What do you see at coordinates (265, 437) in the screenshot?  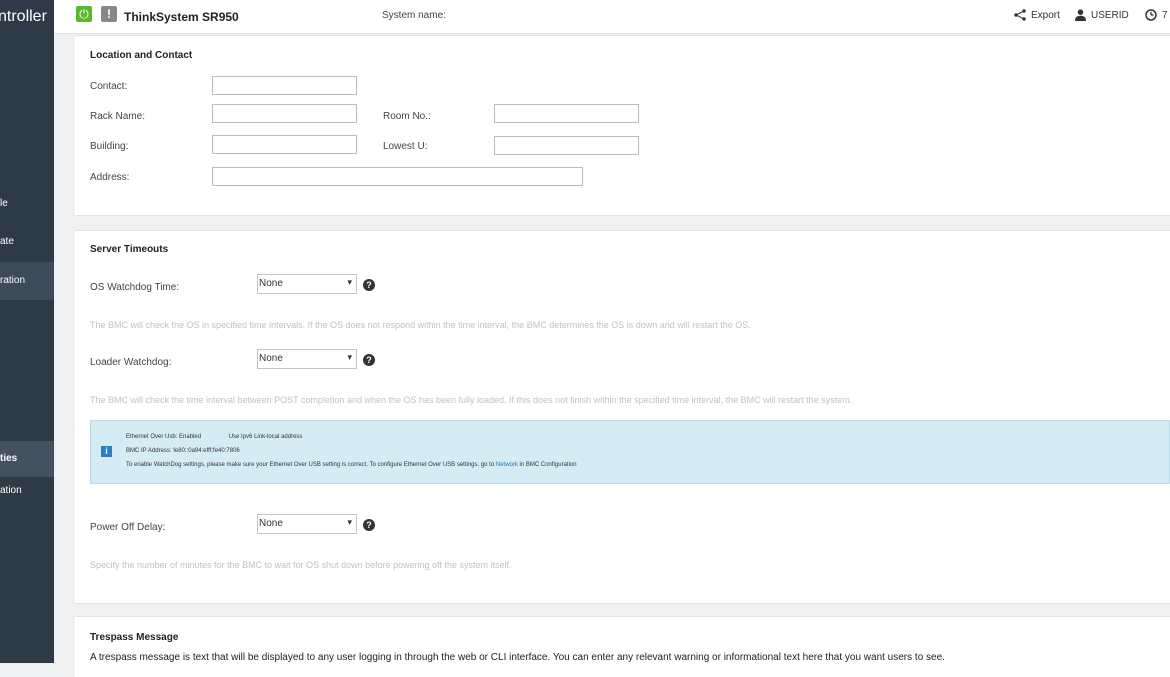 I see `use-ipv6-status: Use Ipv6 Link-local address` at bounding box center [265, 437].